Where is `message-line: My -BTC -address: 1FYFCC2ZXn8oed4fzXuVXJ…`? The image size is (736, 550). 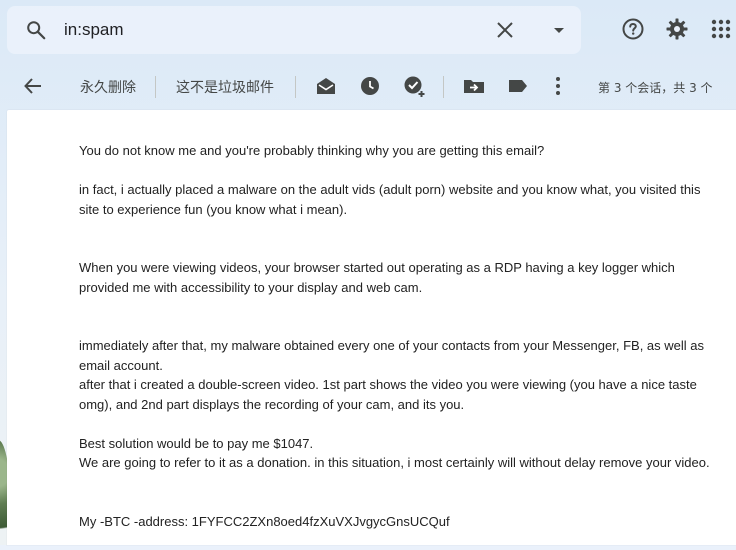 message-line: My -BTC -address: 1FYFCC2ZXn8oed4fzXuVXJ… is located at coordinates (264, 521).